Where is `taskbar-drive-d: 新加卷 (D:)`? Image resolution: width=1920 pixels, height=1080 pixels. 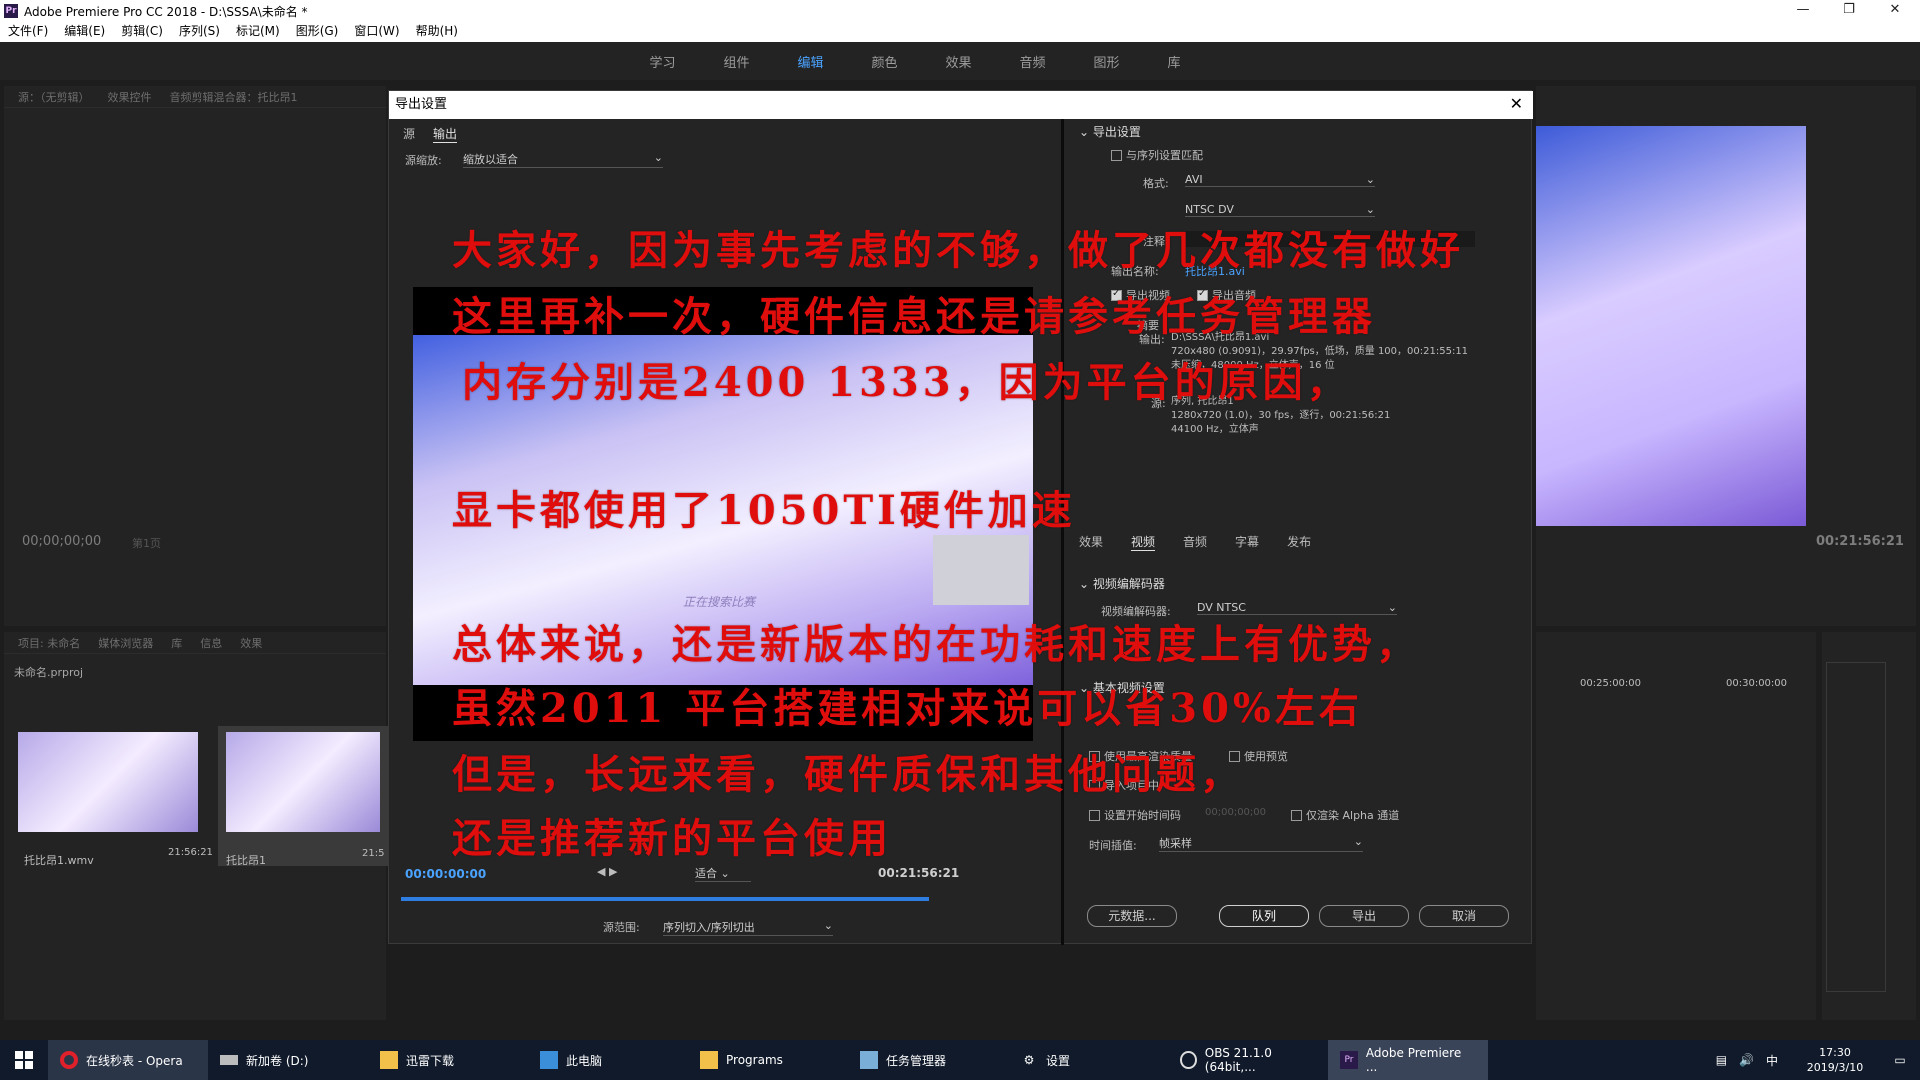
taskbar-drive-d: 新加卷 (D:) is located at coordinates (288, 1060).